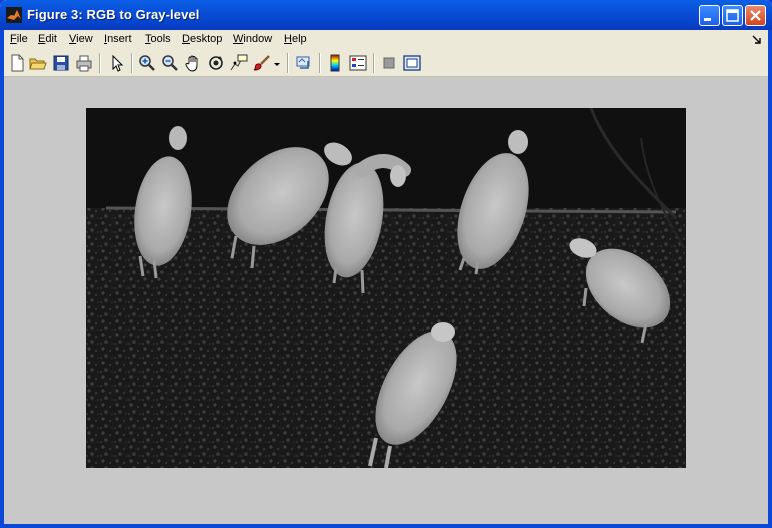  I want to click on dock-arrow-icon, so click(757, 39).